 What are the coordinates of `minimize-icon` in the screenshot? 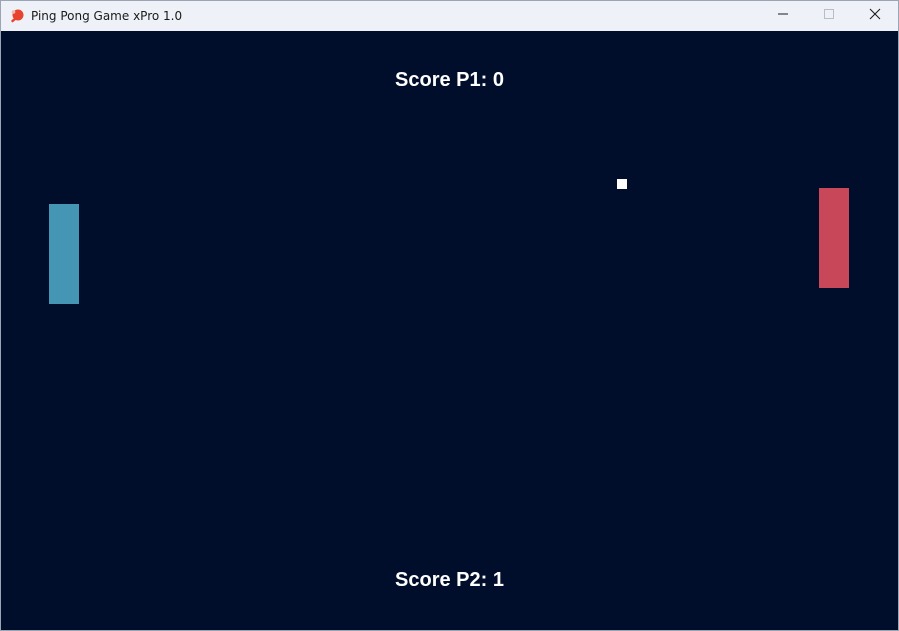 It's located at (783, 16).